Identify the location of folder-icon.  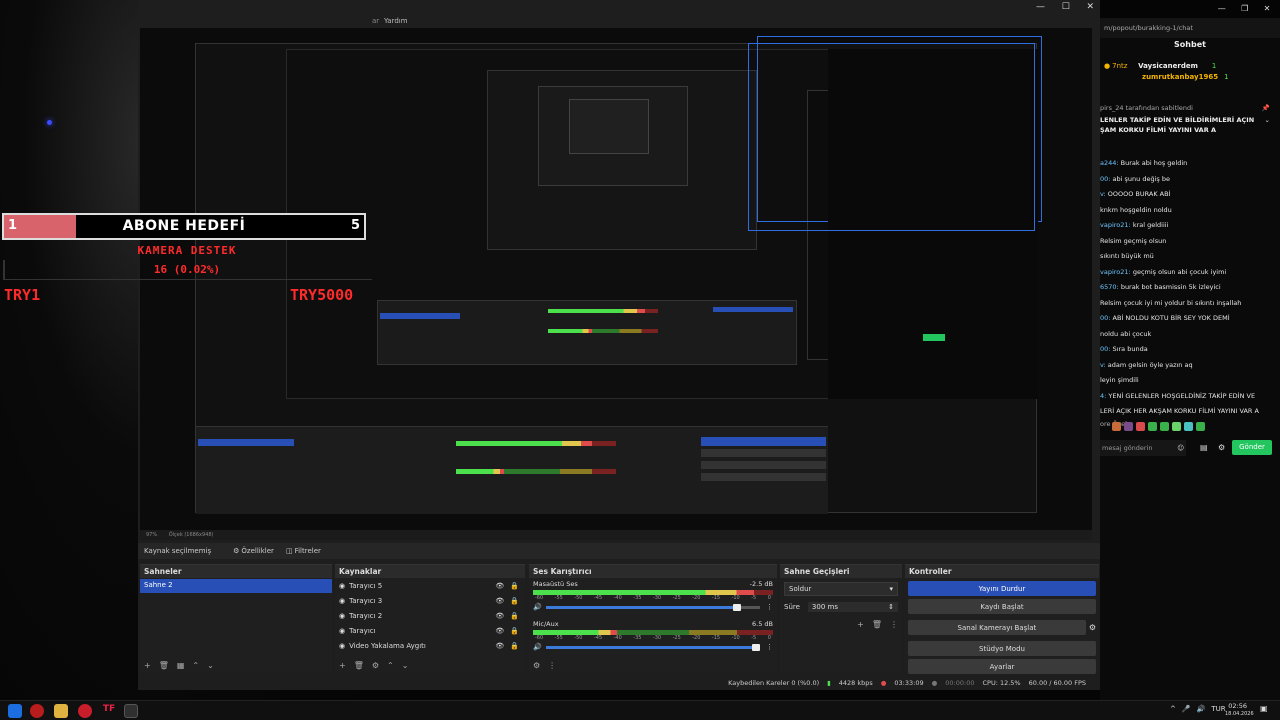
(61, 711).